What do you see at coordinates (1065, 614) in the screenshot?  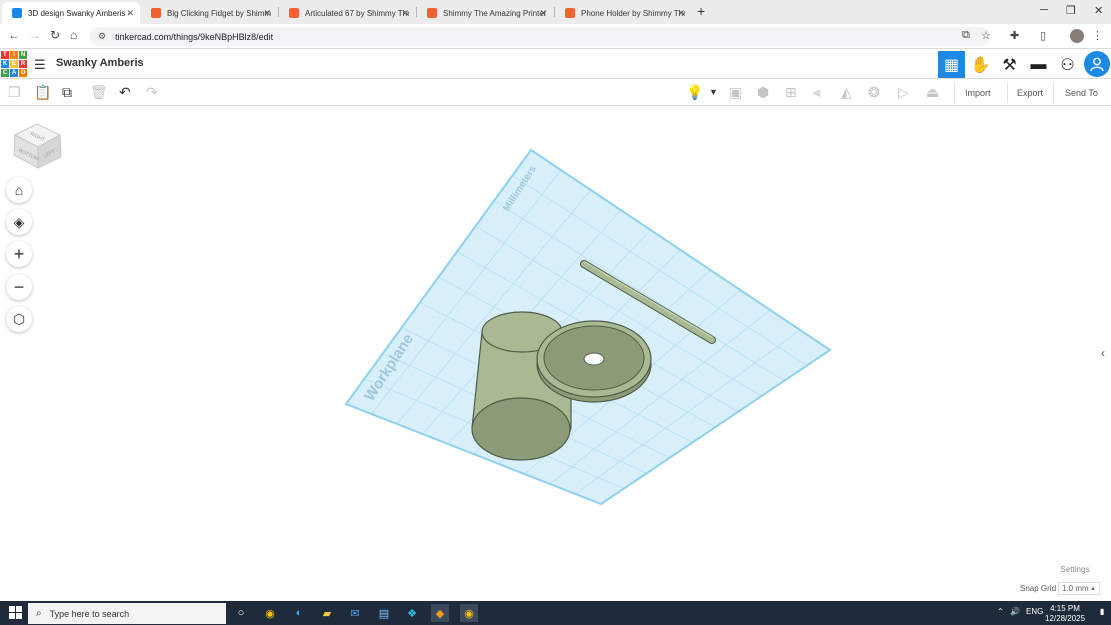 I see `taskbar-clock: 4:15 PM 12/28/2025` at bounding box center [1065, 614].